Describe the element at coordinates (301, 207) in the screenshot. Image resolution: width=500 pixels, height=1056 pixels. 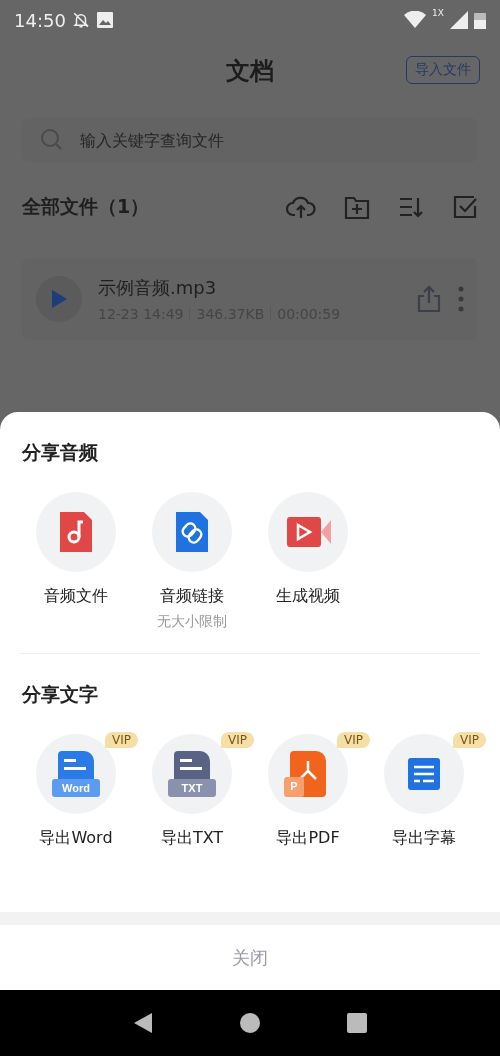
I see `cloud-upload-icon` at that location.